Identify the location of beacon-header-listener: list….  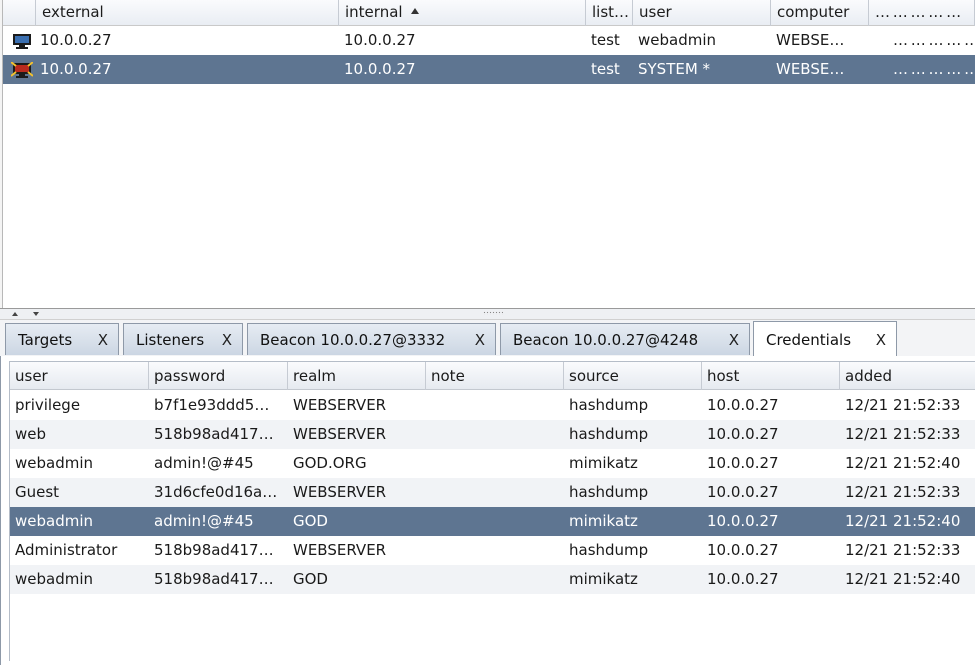
(609, 13).